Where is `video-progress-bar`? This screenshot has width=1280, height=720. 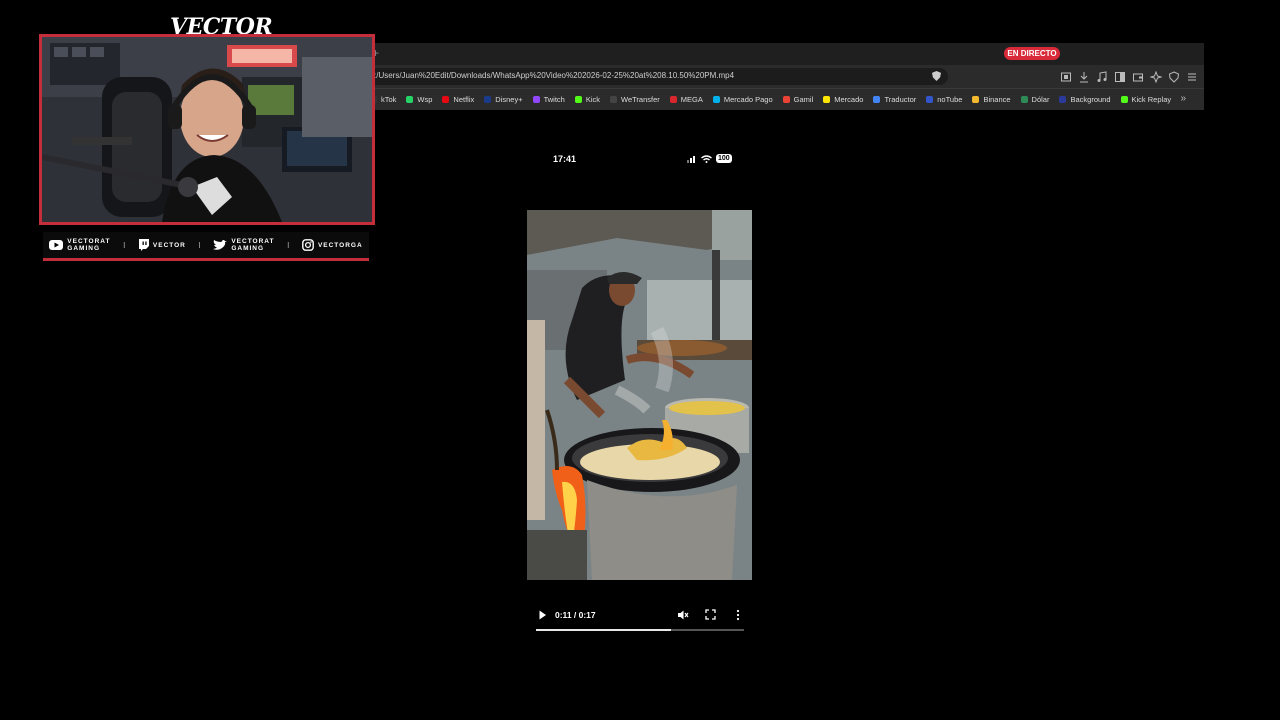 video-progress-bar is located at coordinates (640, 630).